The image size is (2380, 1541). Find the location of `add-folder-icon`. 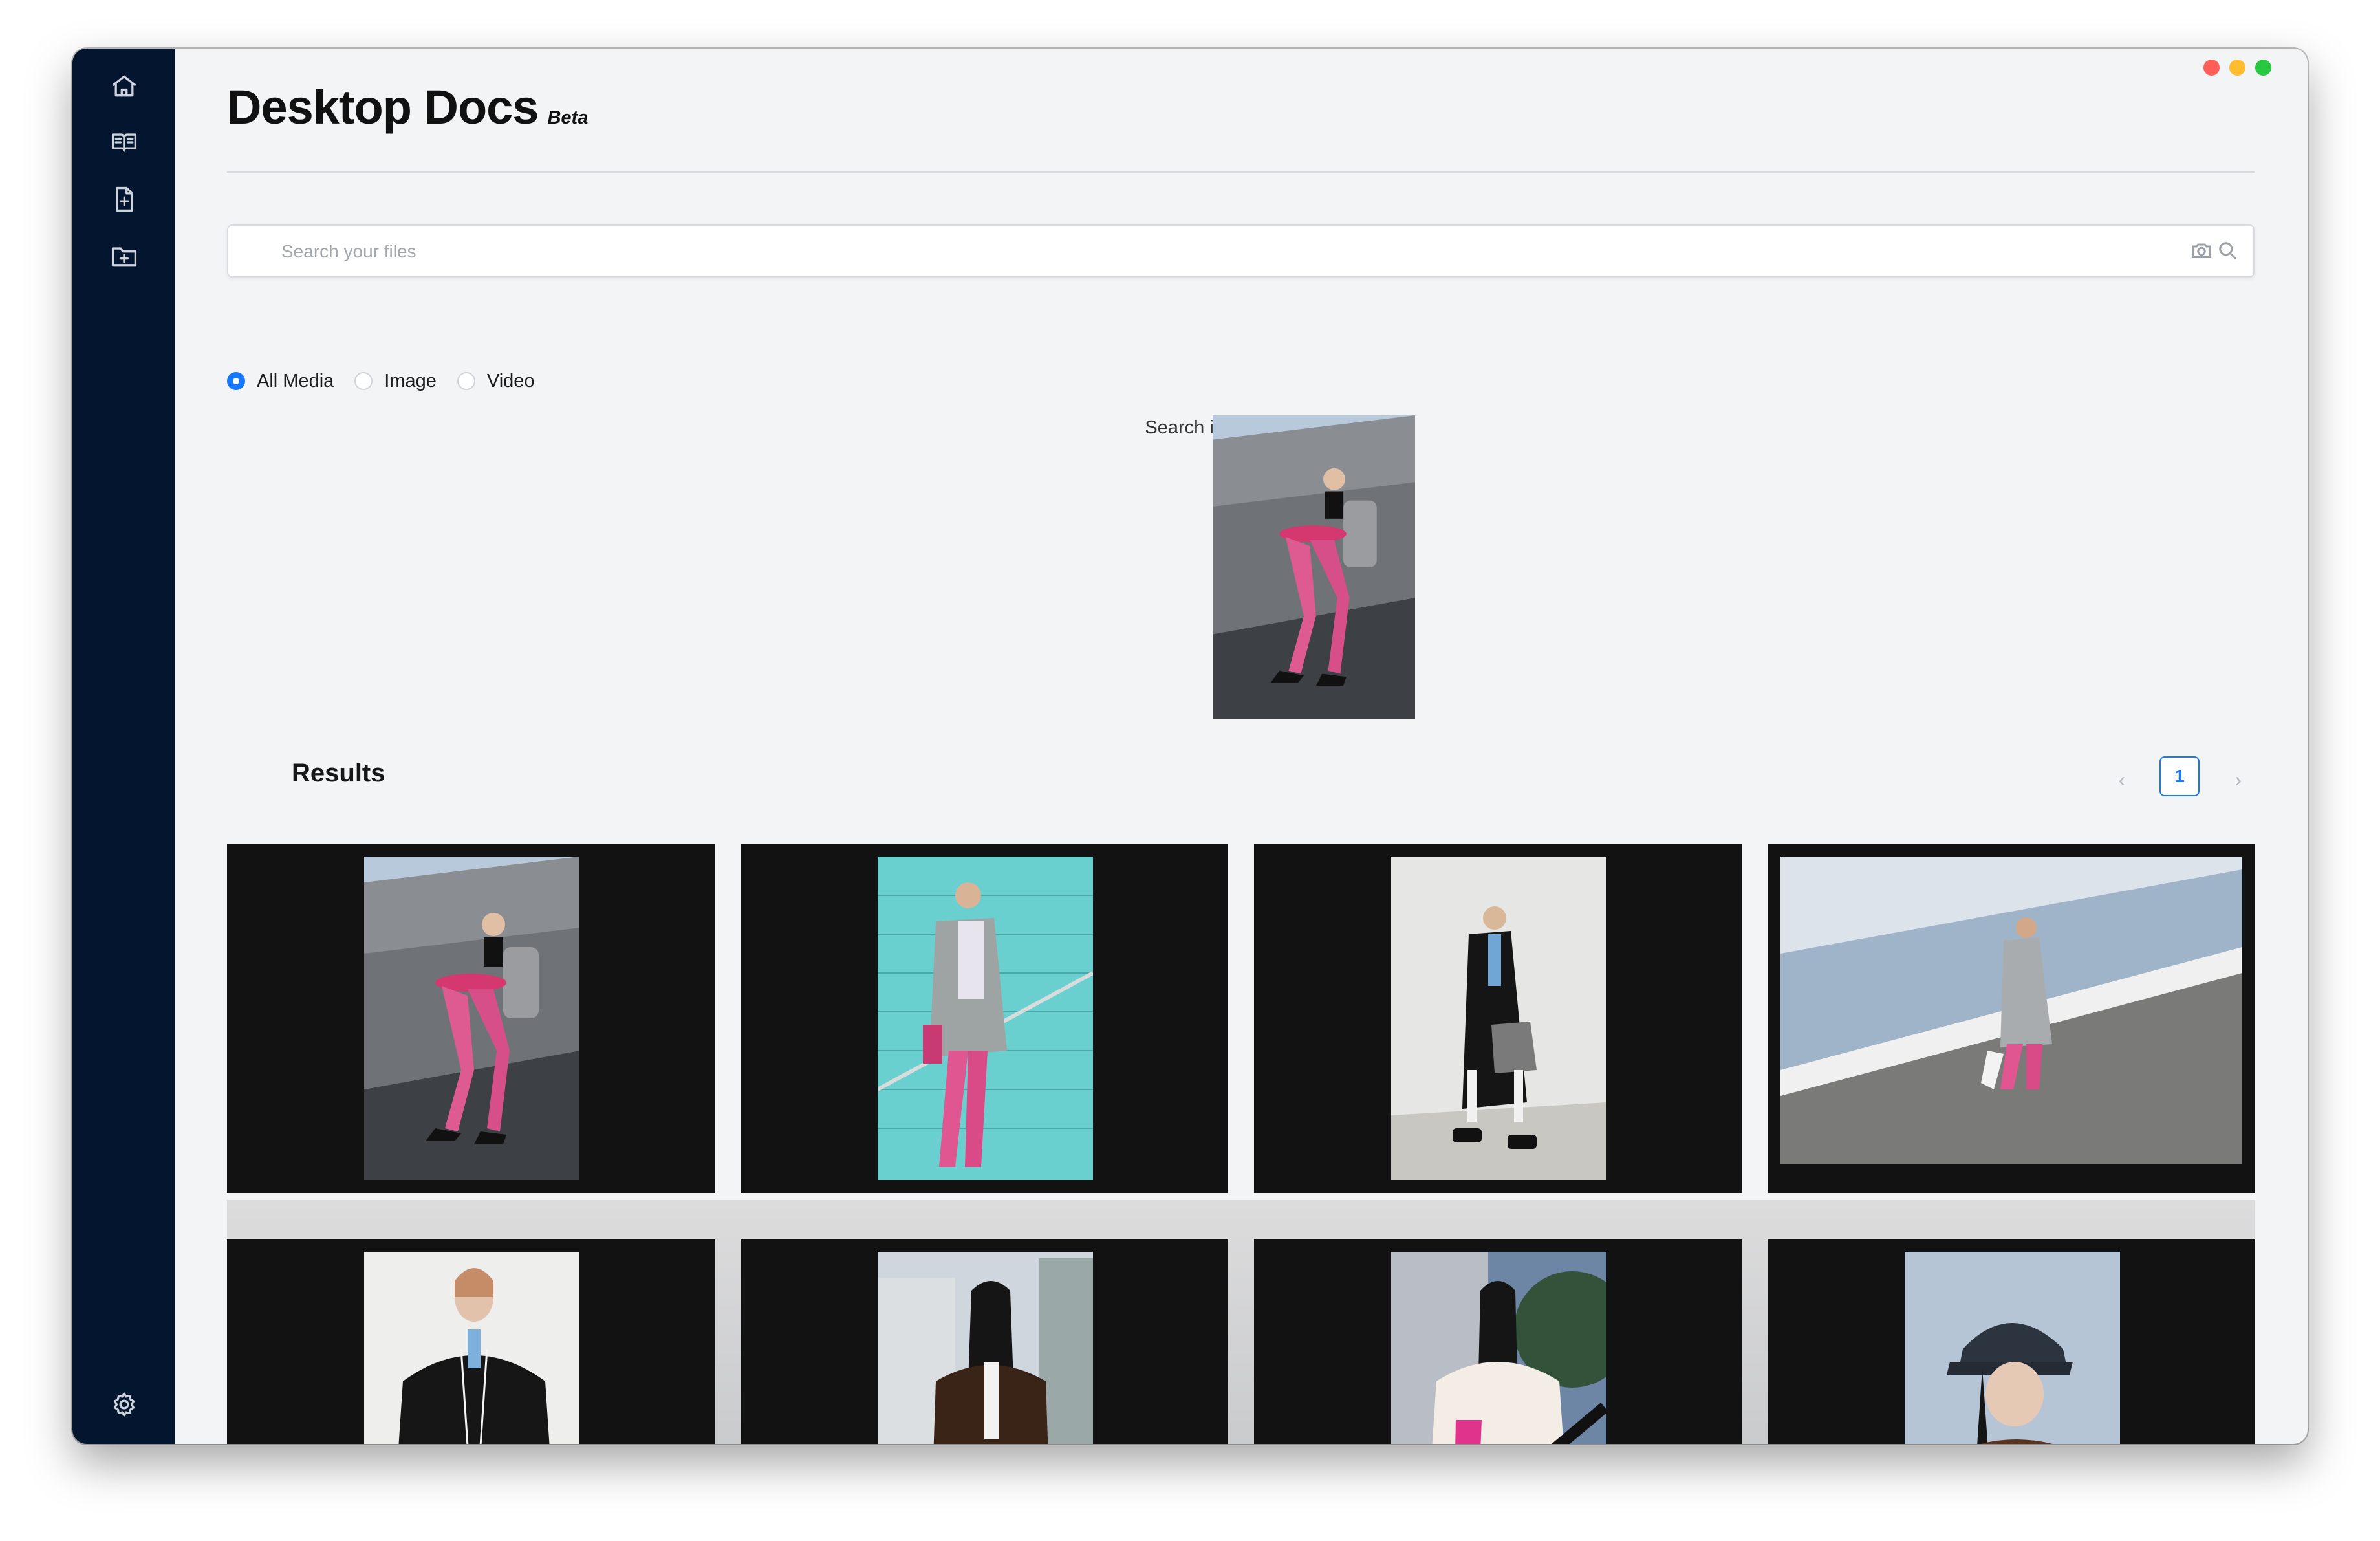

add-folder-icon is located at coordinates (124, 258).